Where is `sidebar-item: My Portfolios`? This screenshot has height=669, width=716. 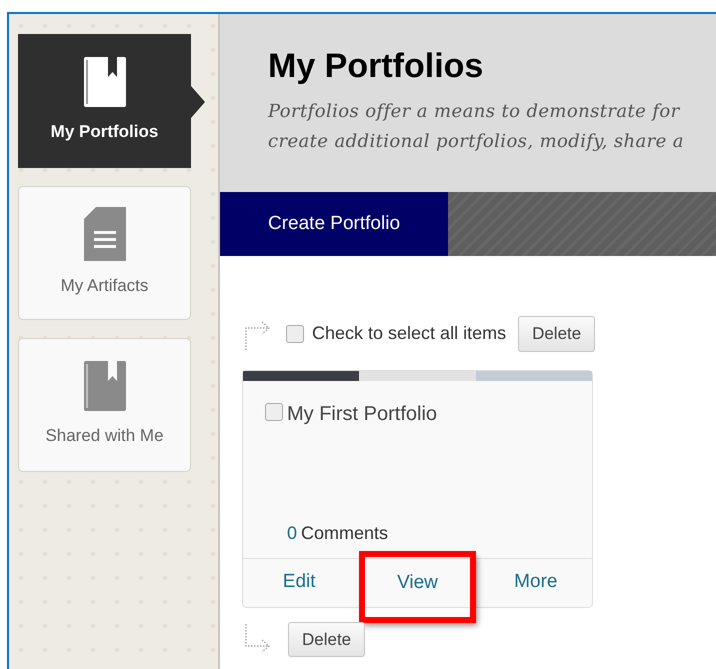 sidebar-item: My Portfolios is located at coordinates (104, 101).